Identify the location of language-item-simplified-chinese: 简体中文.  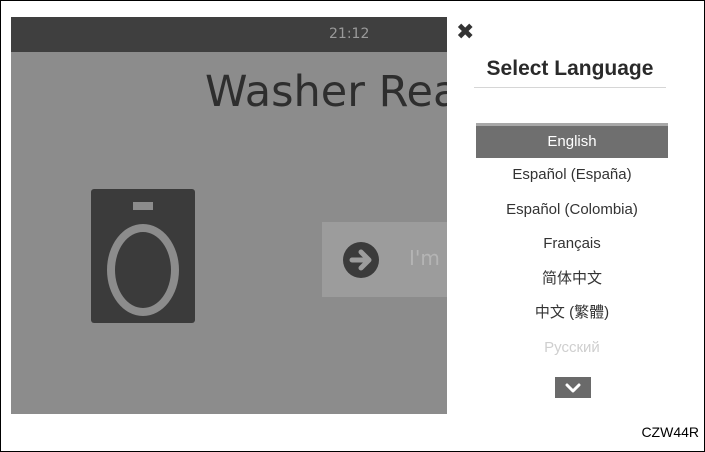
(572, 279).